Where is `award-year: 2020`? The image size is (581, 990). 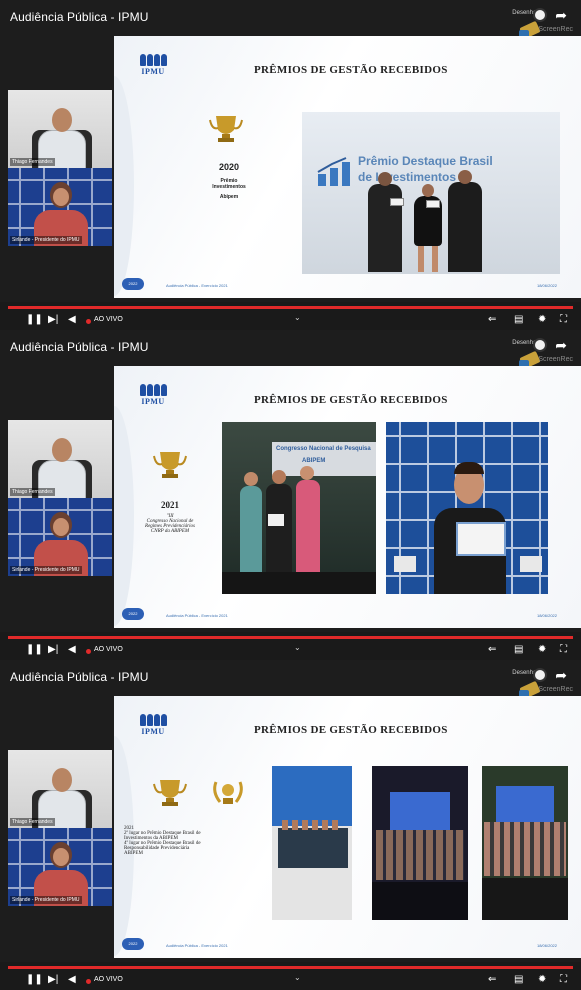 award-year: 2020 is located at coordinates (229, 167).